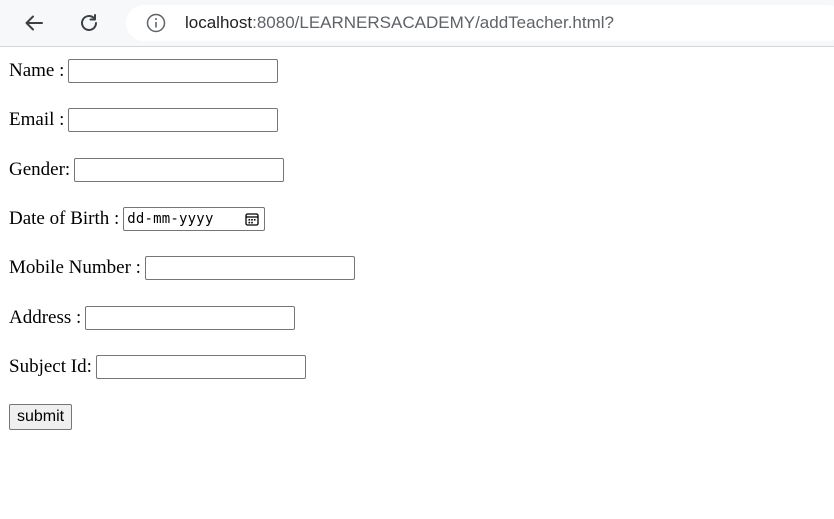 Image resolution: width=834 pixels, height=519 pixels. What do you see at coordinates (50, 366) in the screenshot?
I see `subject-label: Subject Id:` at bounding box center [50, 366].